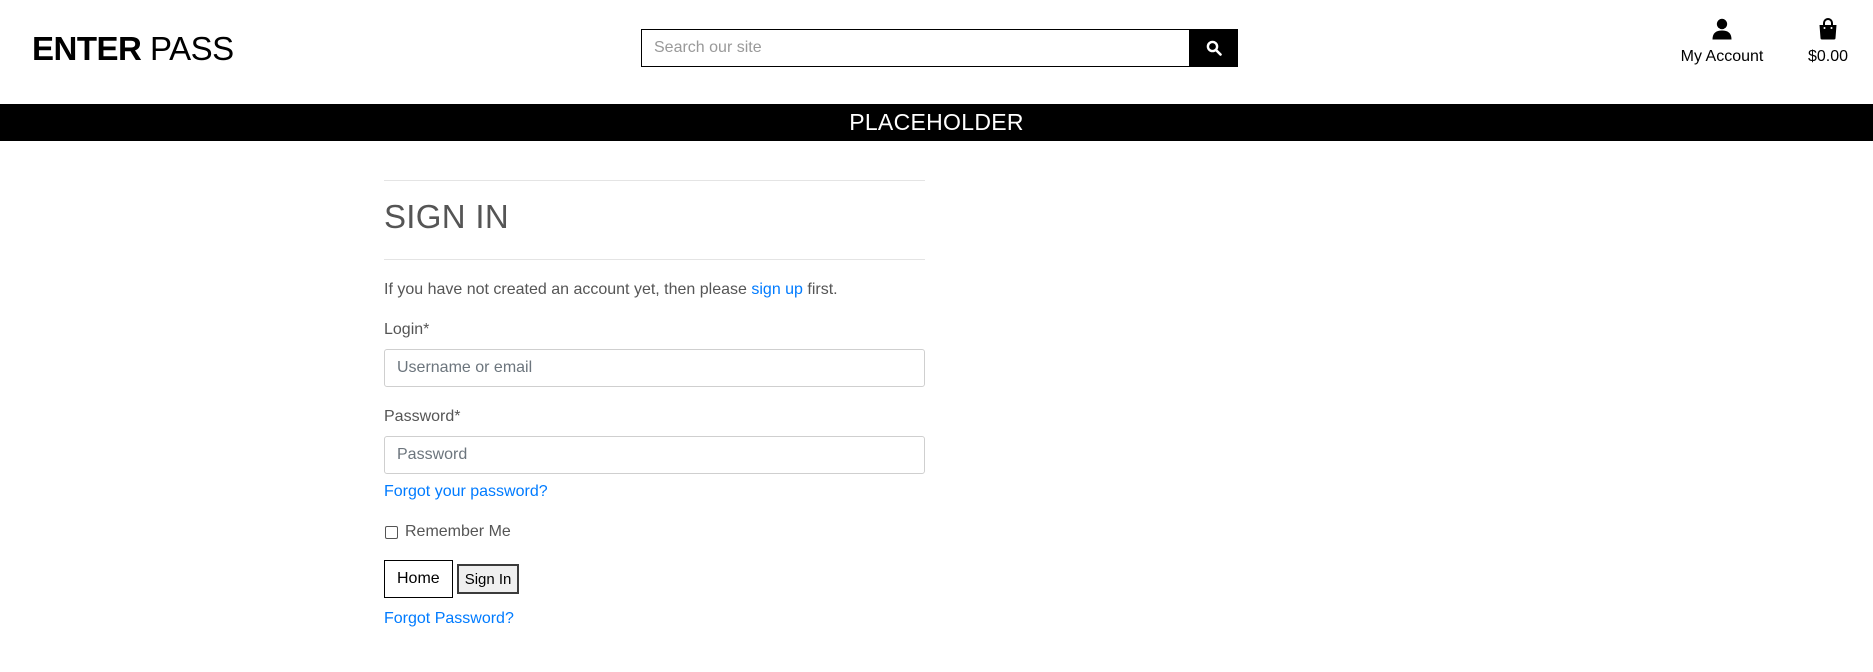 Image resolution: width=1873 pixels, height=672 pixels. Describe the element at coordinates (1828, 56) in the screenshot. I see `bag-total-label: $0.00` at that location.